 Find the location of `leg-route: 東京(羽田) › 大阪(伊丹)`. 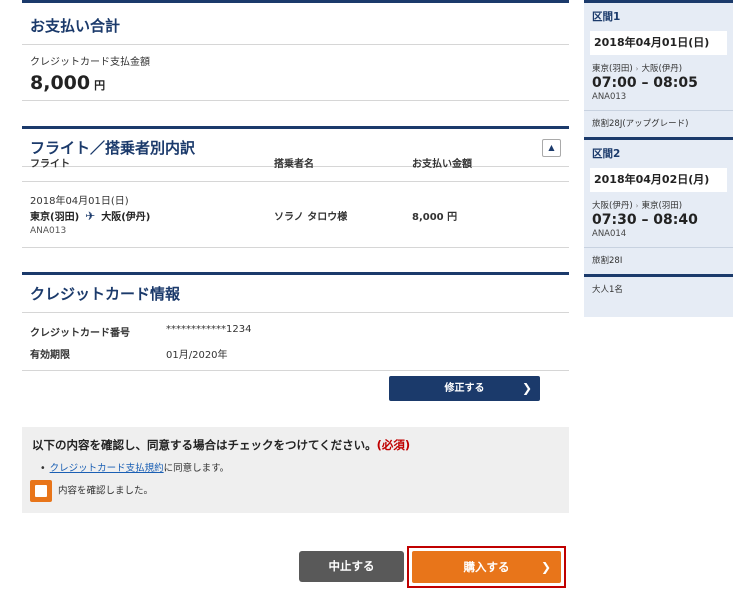

leg-route: 東京(羽田) › 大阪(伊丹) is located at coordinates (658, 68).